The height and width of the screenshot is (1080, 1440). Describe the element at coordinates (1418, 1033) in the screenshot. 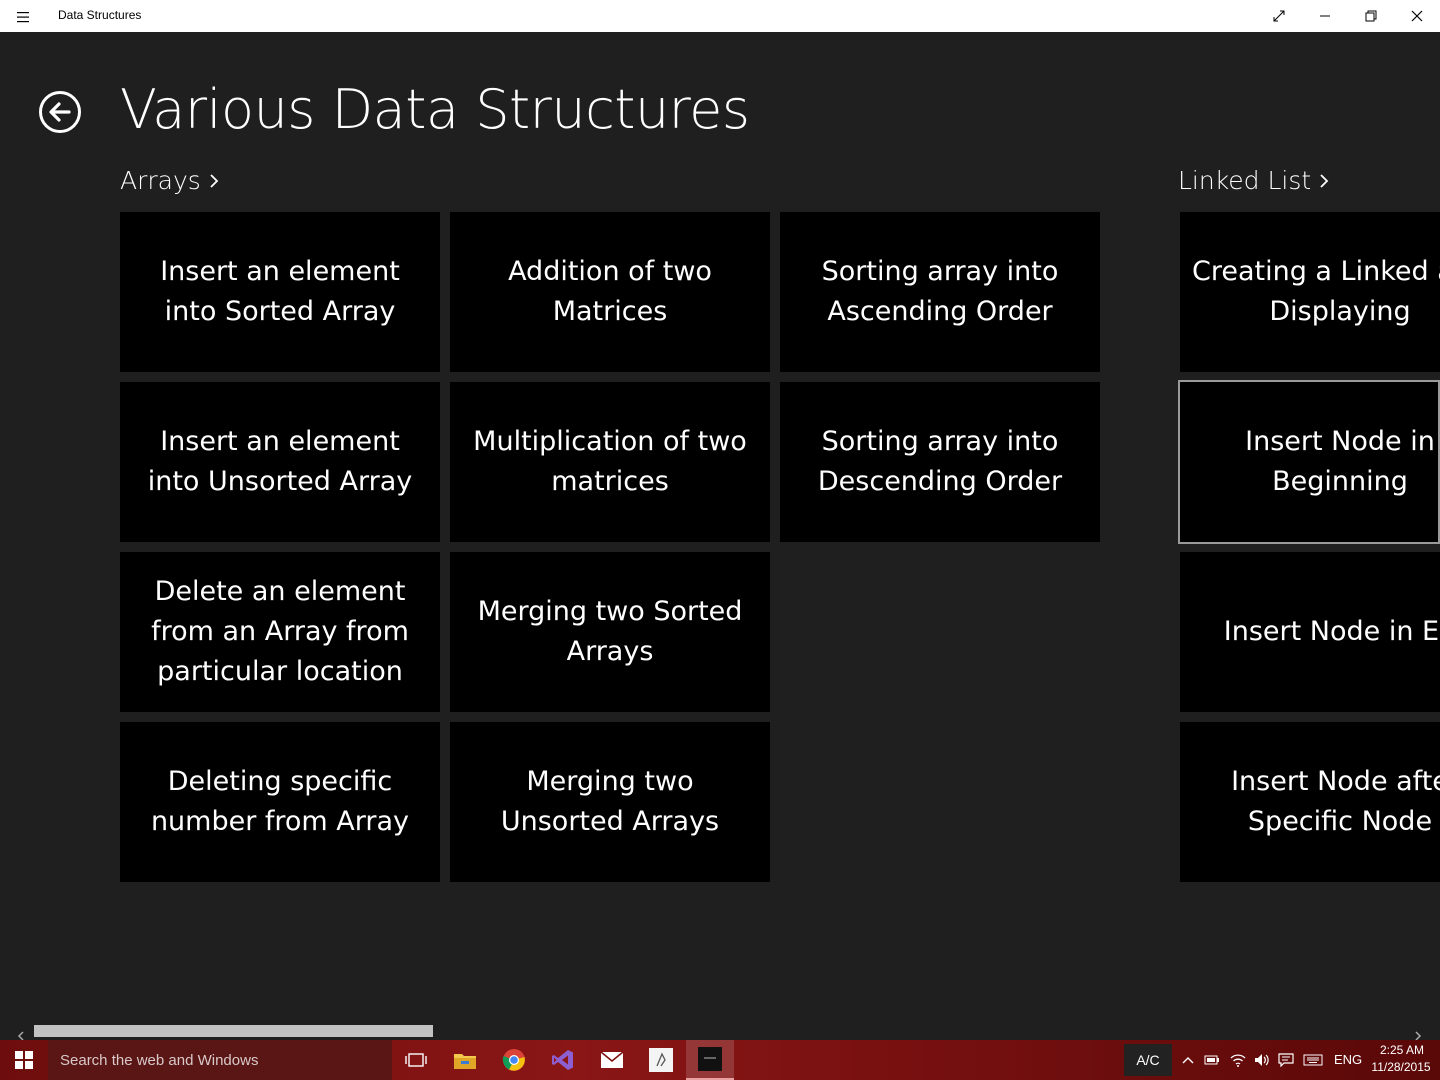

I see `scroll-right-icon` at that location.